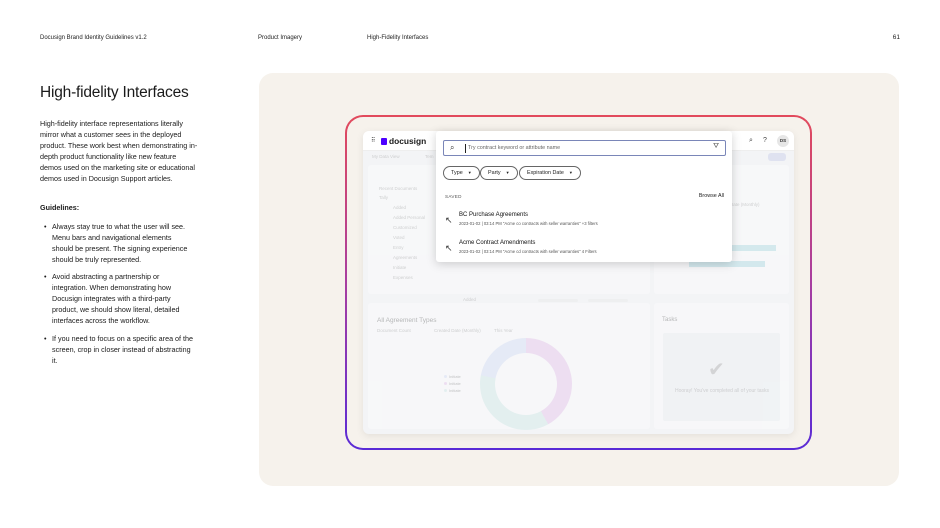 The width and height of the screenshot is (940, 528). What do you see at coordinates (400, 267) in the screenshot?
I see `sidebar-item: Initiate` at bounding box center [400, 267].